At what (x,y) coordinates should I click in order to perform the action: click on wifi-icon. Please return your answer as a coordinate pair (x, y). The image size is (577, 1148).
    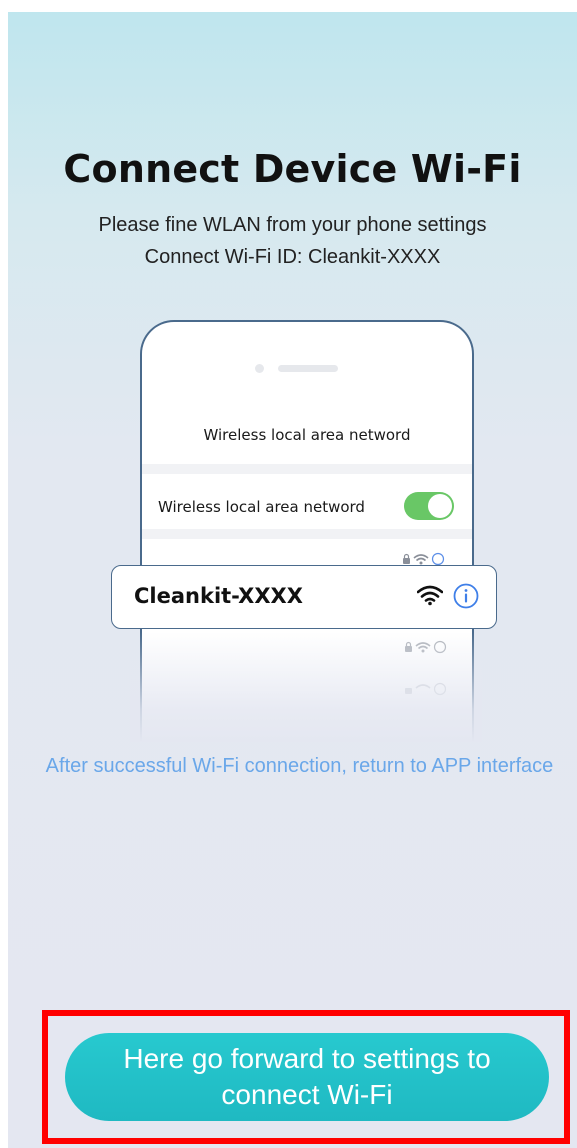
    Looking at the image, I should click on (430, 595).